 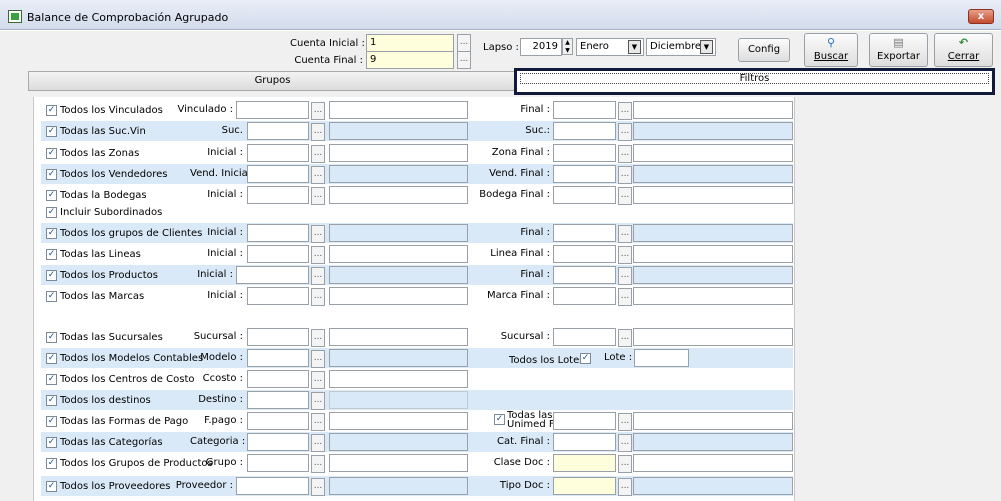 What do you see at coordinates (51, 400) in the screenshot?
I see `checkbox-12: ✓` at bounding box center [51, 400].